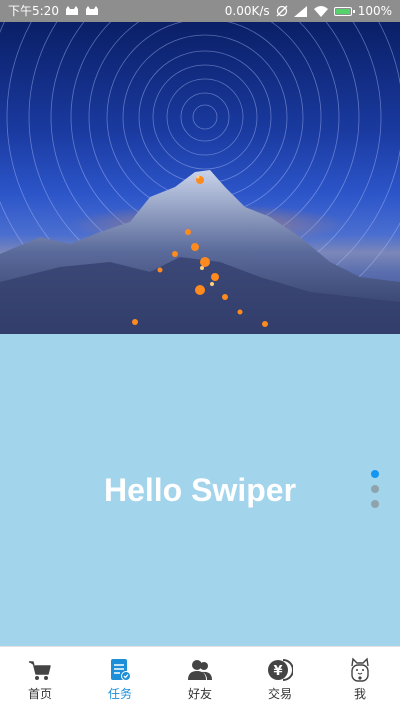 The height and width of the screenshot is (711, 400). I want to click on alarm-off-icon, so click(282, 11).